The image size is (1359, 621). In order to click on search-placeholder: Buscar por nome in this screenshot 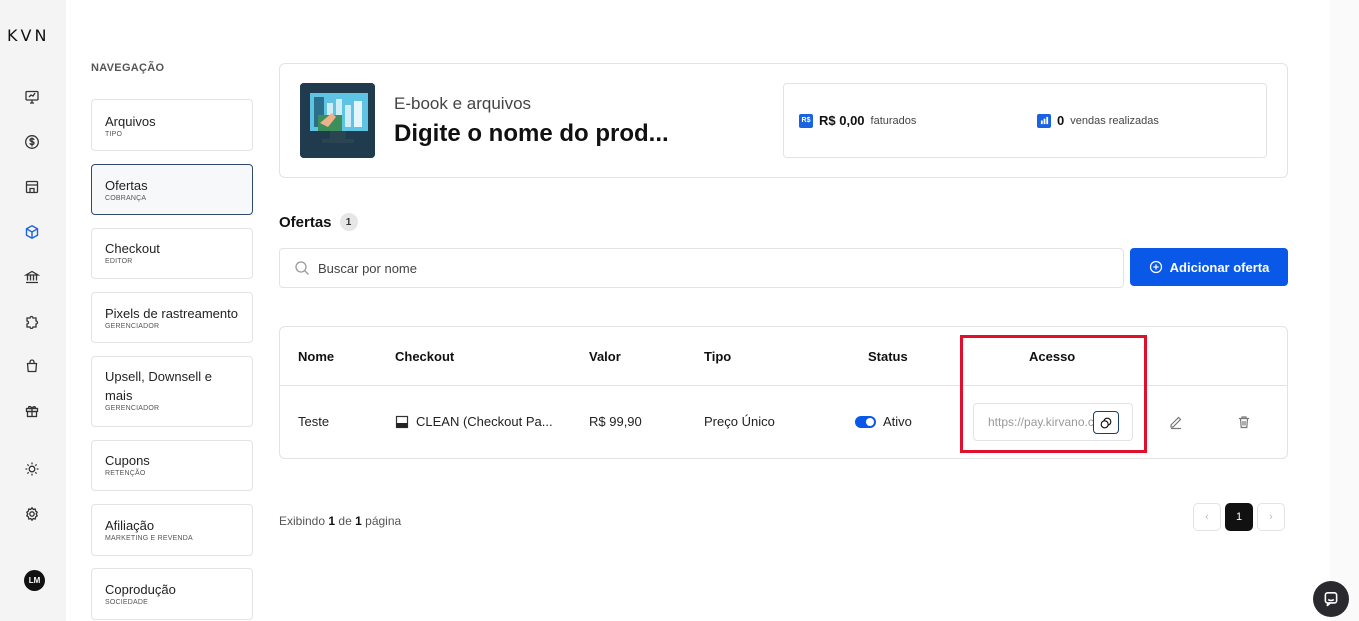, I will do `click(367, 268)`.